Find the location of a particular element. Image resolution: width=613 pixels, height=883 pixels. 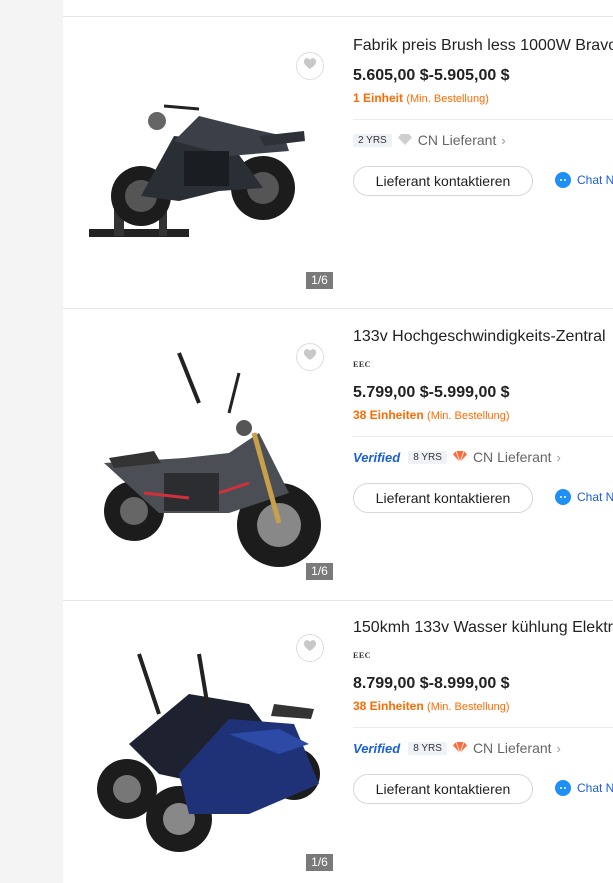

product-price: 5.605,00 $-5.905,00 $ is located at coordinates (431, 75).